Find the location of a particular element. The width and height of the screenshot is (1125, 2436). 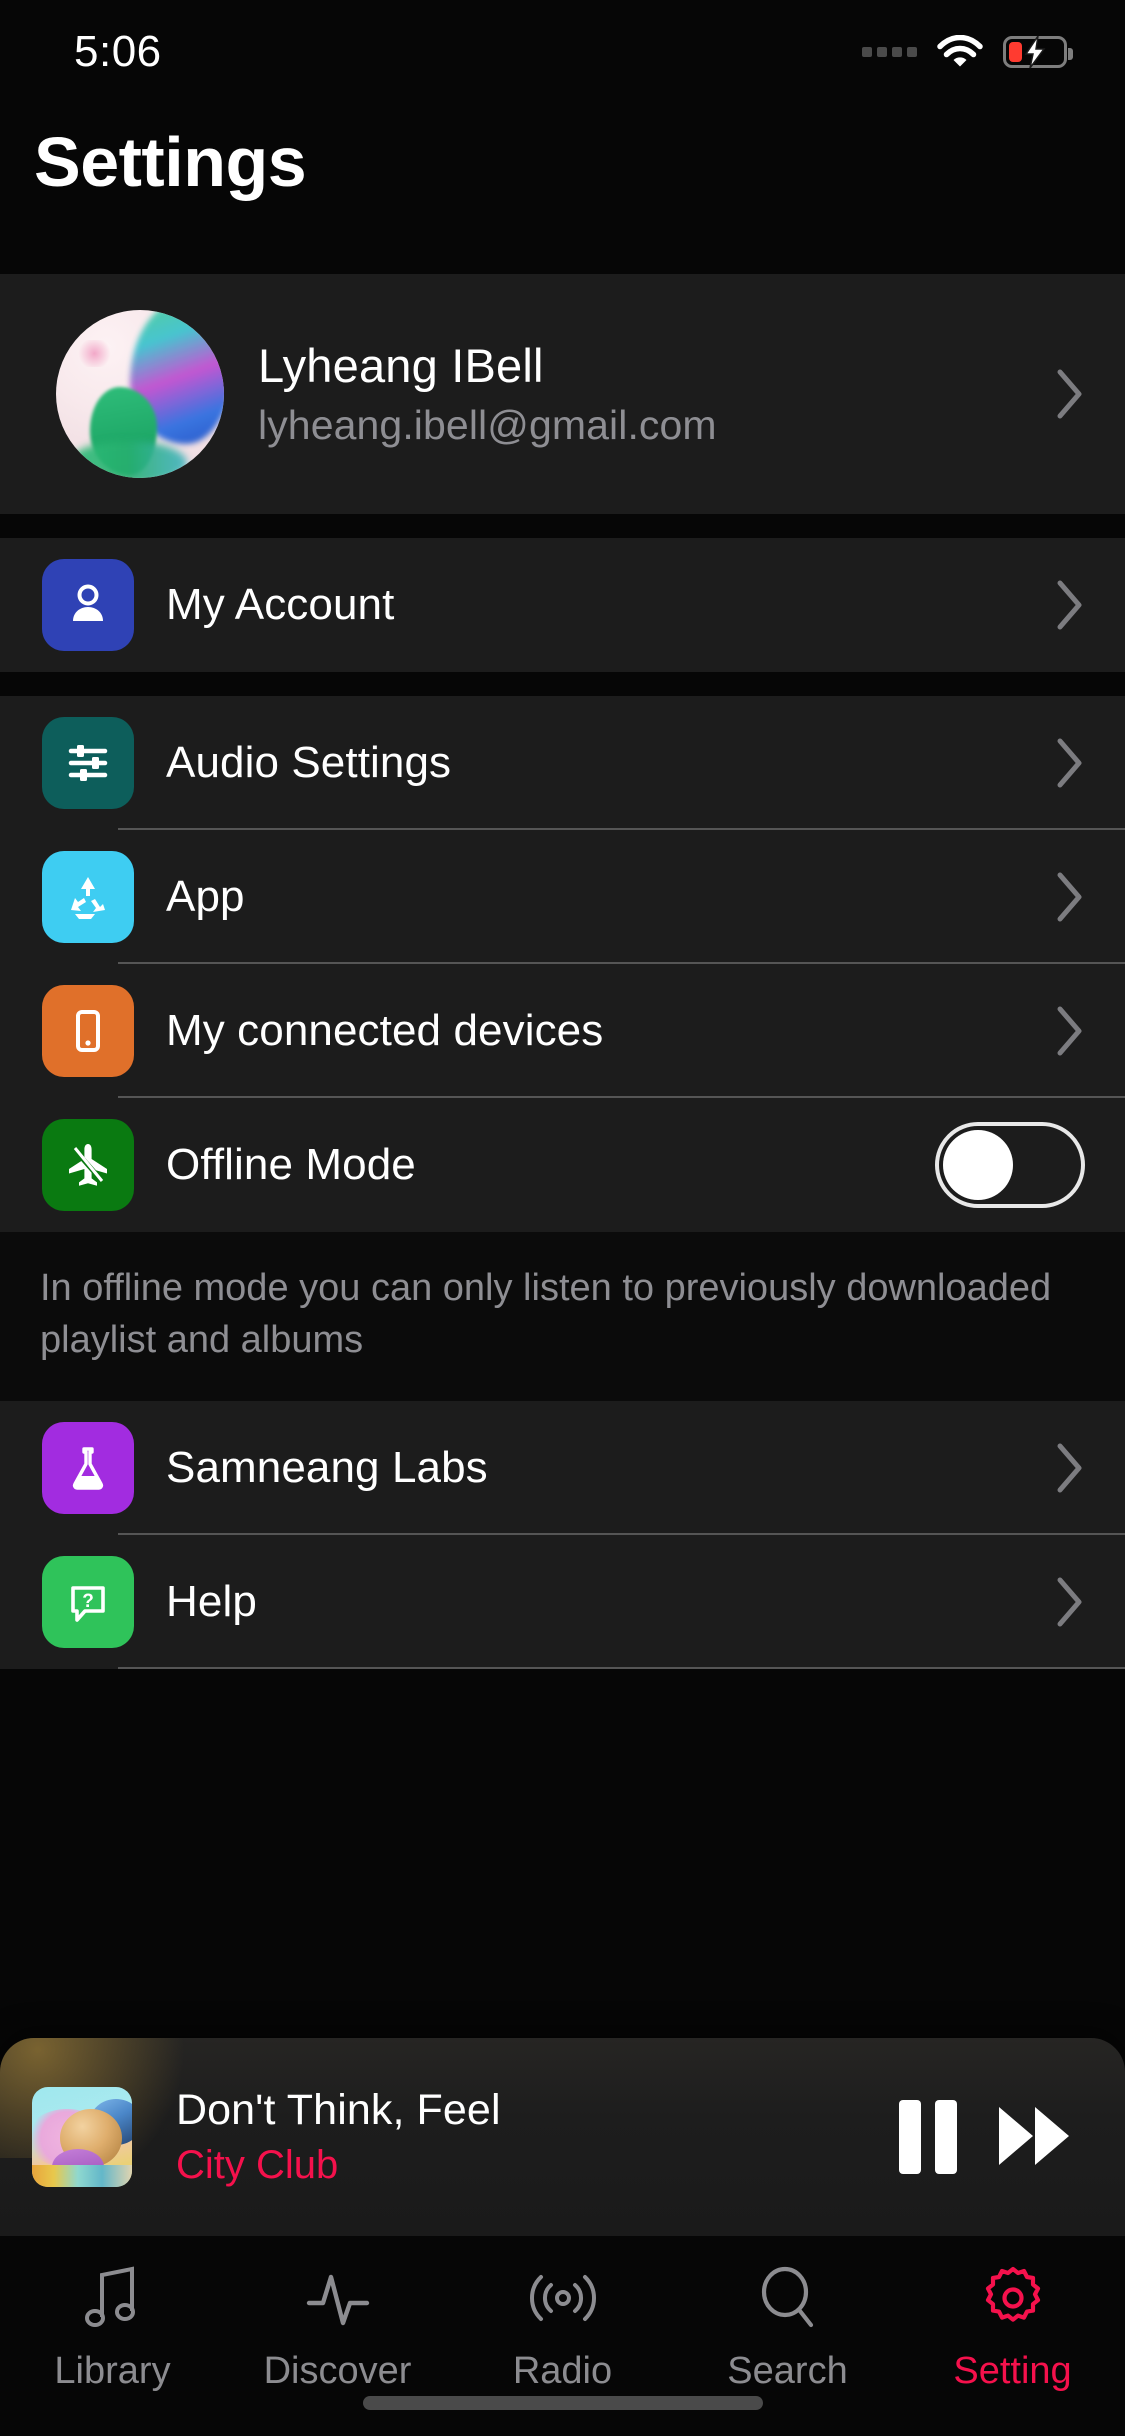

settings-row-my-account: My Account is located at coordinates (562, 605).